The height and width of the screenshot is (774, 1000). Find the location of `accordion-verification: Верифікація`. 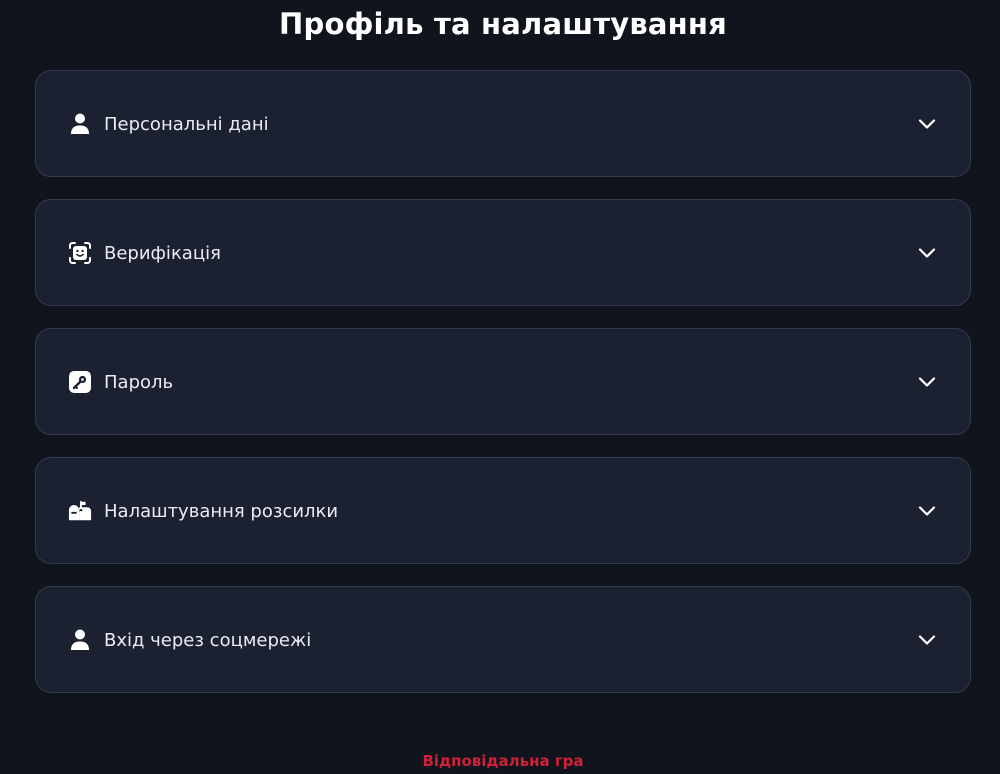

accordion-verification: Верифікація is located at coordinates (503, 252).